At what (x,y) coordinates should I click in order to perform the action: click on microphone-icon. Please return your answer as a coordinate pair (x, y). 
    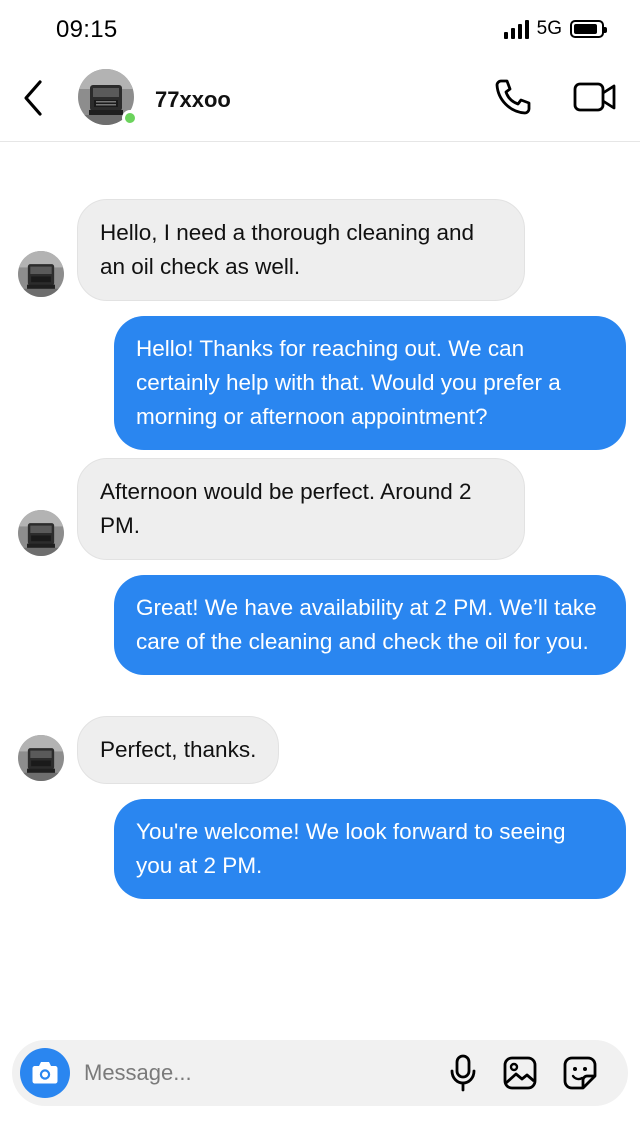
    Looking at the image, I should click on (463, 1073).